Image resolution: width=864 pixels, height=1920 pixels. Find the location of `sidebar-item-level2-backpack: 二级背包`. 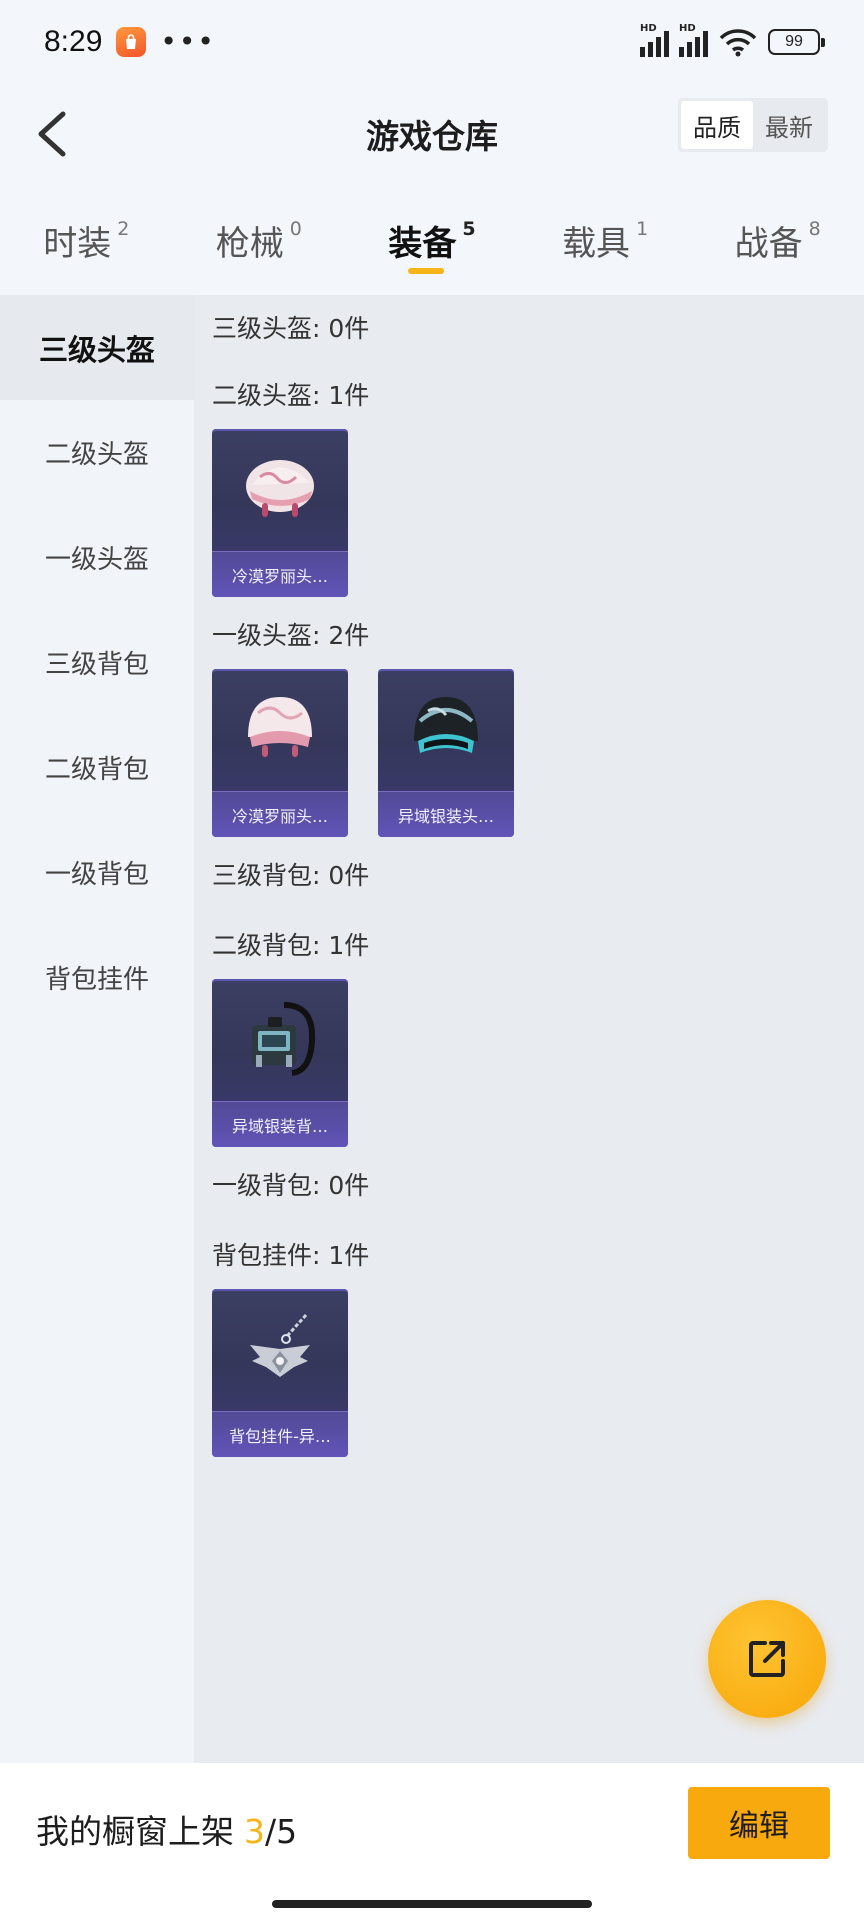

sidebar-item-level2-backpack: 二级背包 is located at coordinates (97, 767).